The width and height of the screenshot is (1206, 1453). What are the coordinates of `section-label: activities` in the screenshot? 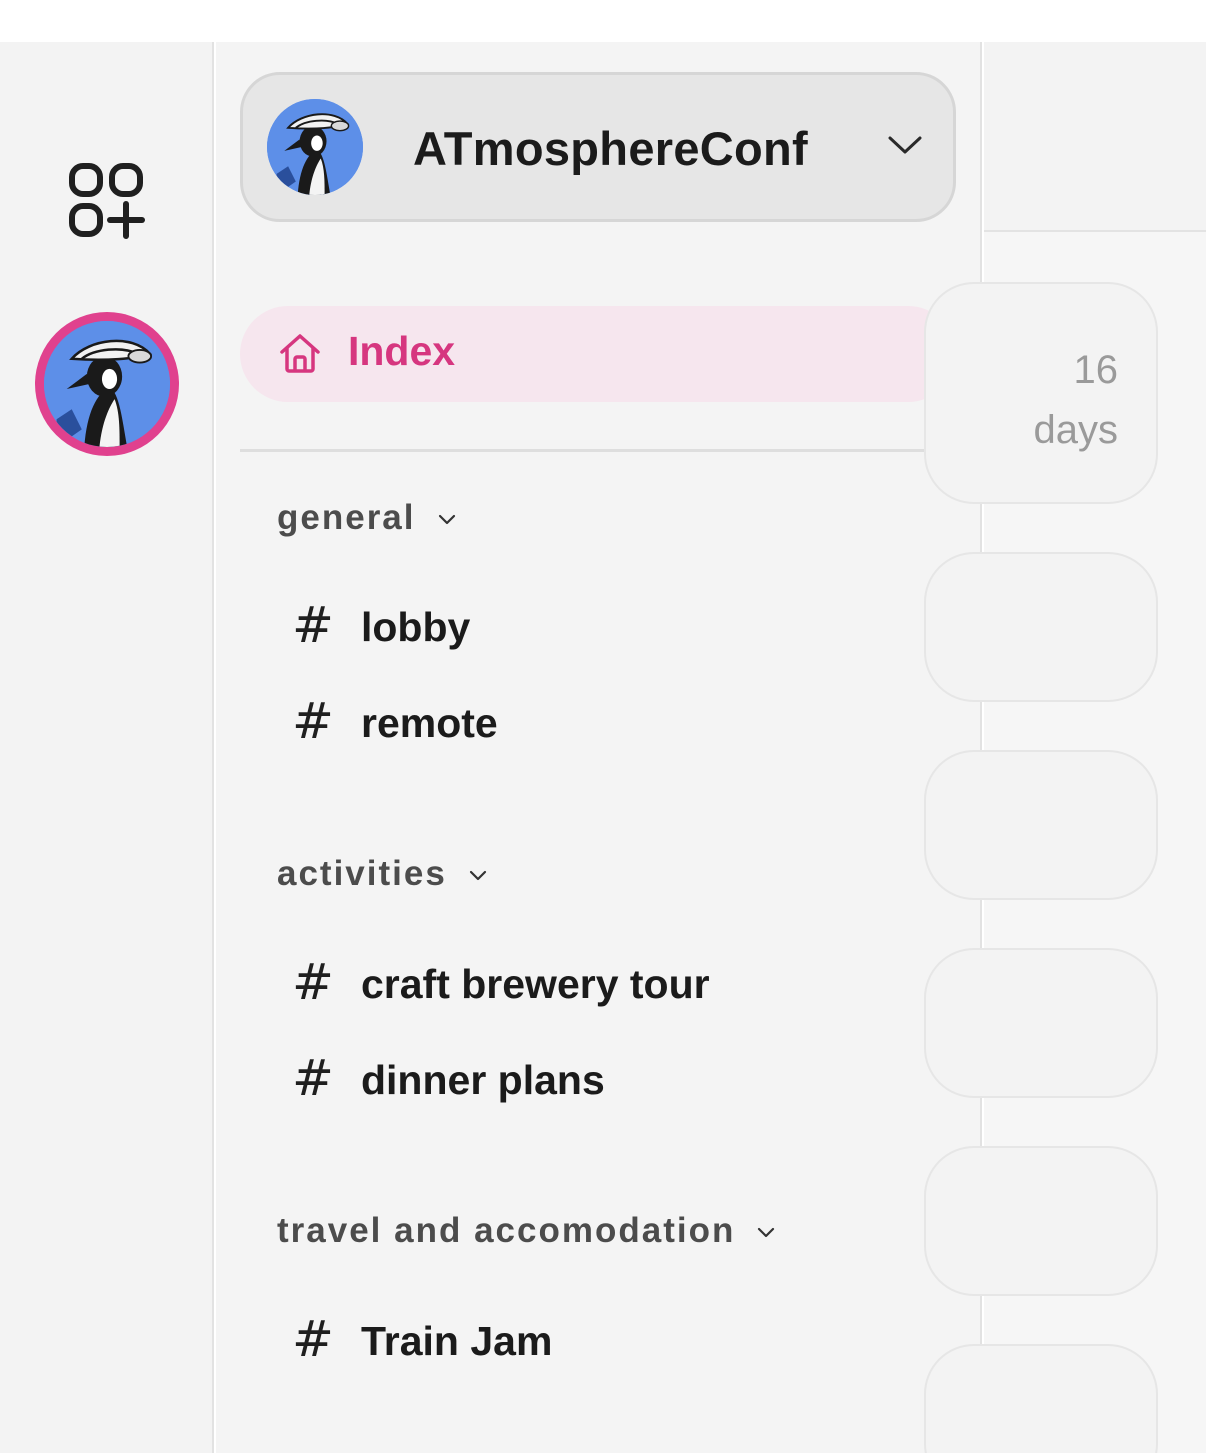 It's located at (382, 874).